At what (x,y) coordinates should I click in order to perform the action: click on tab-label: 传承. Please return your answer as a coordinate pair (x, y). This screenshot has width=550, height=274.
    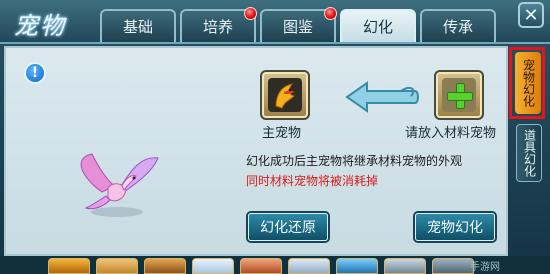
    Looking at the image, I should click on (457, 27).